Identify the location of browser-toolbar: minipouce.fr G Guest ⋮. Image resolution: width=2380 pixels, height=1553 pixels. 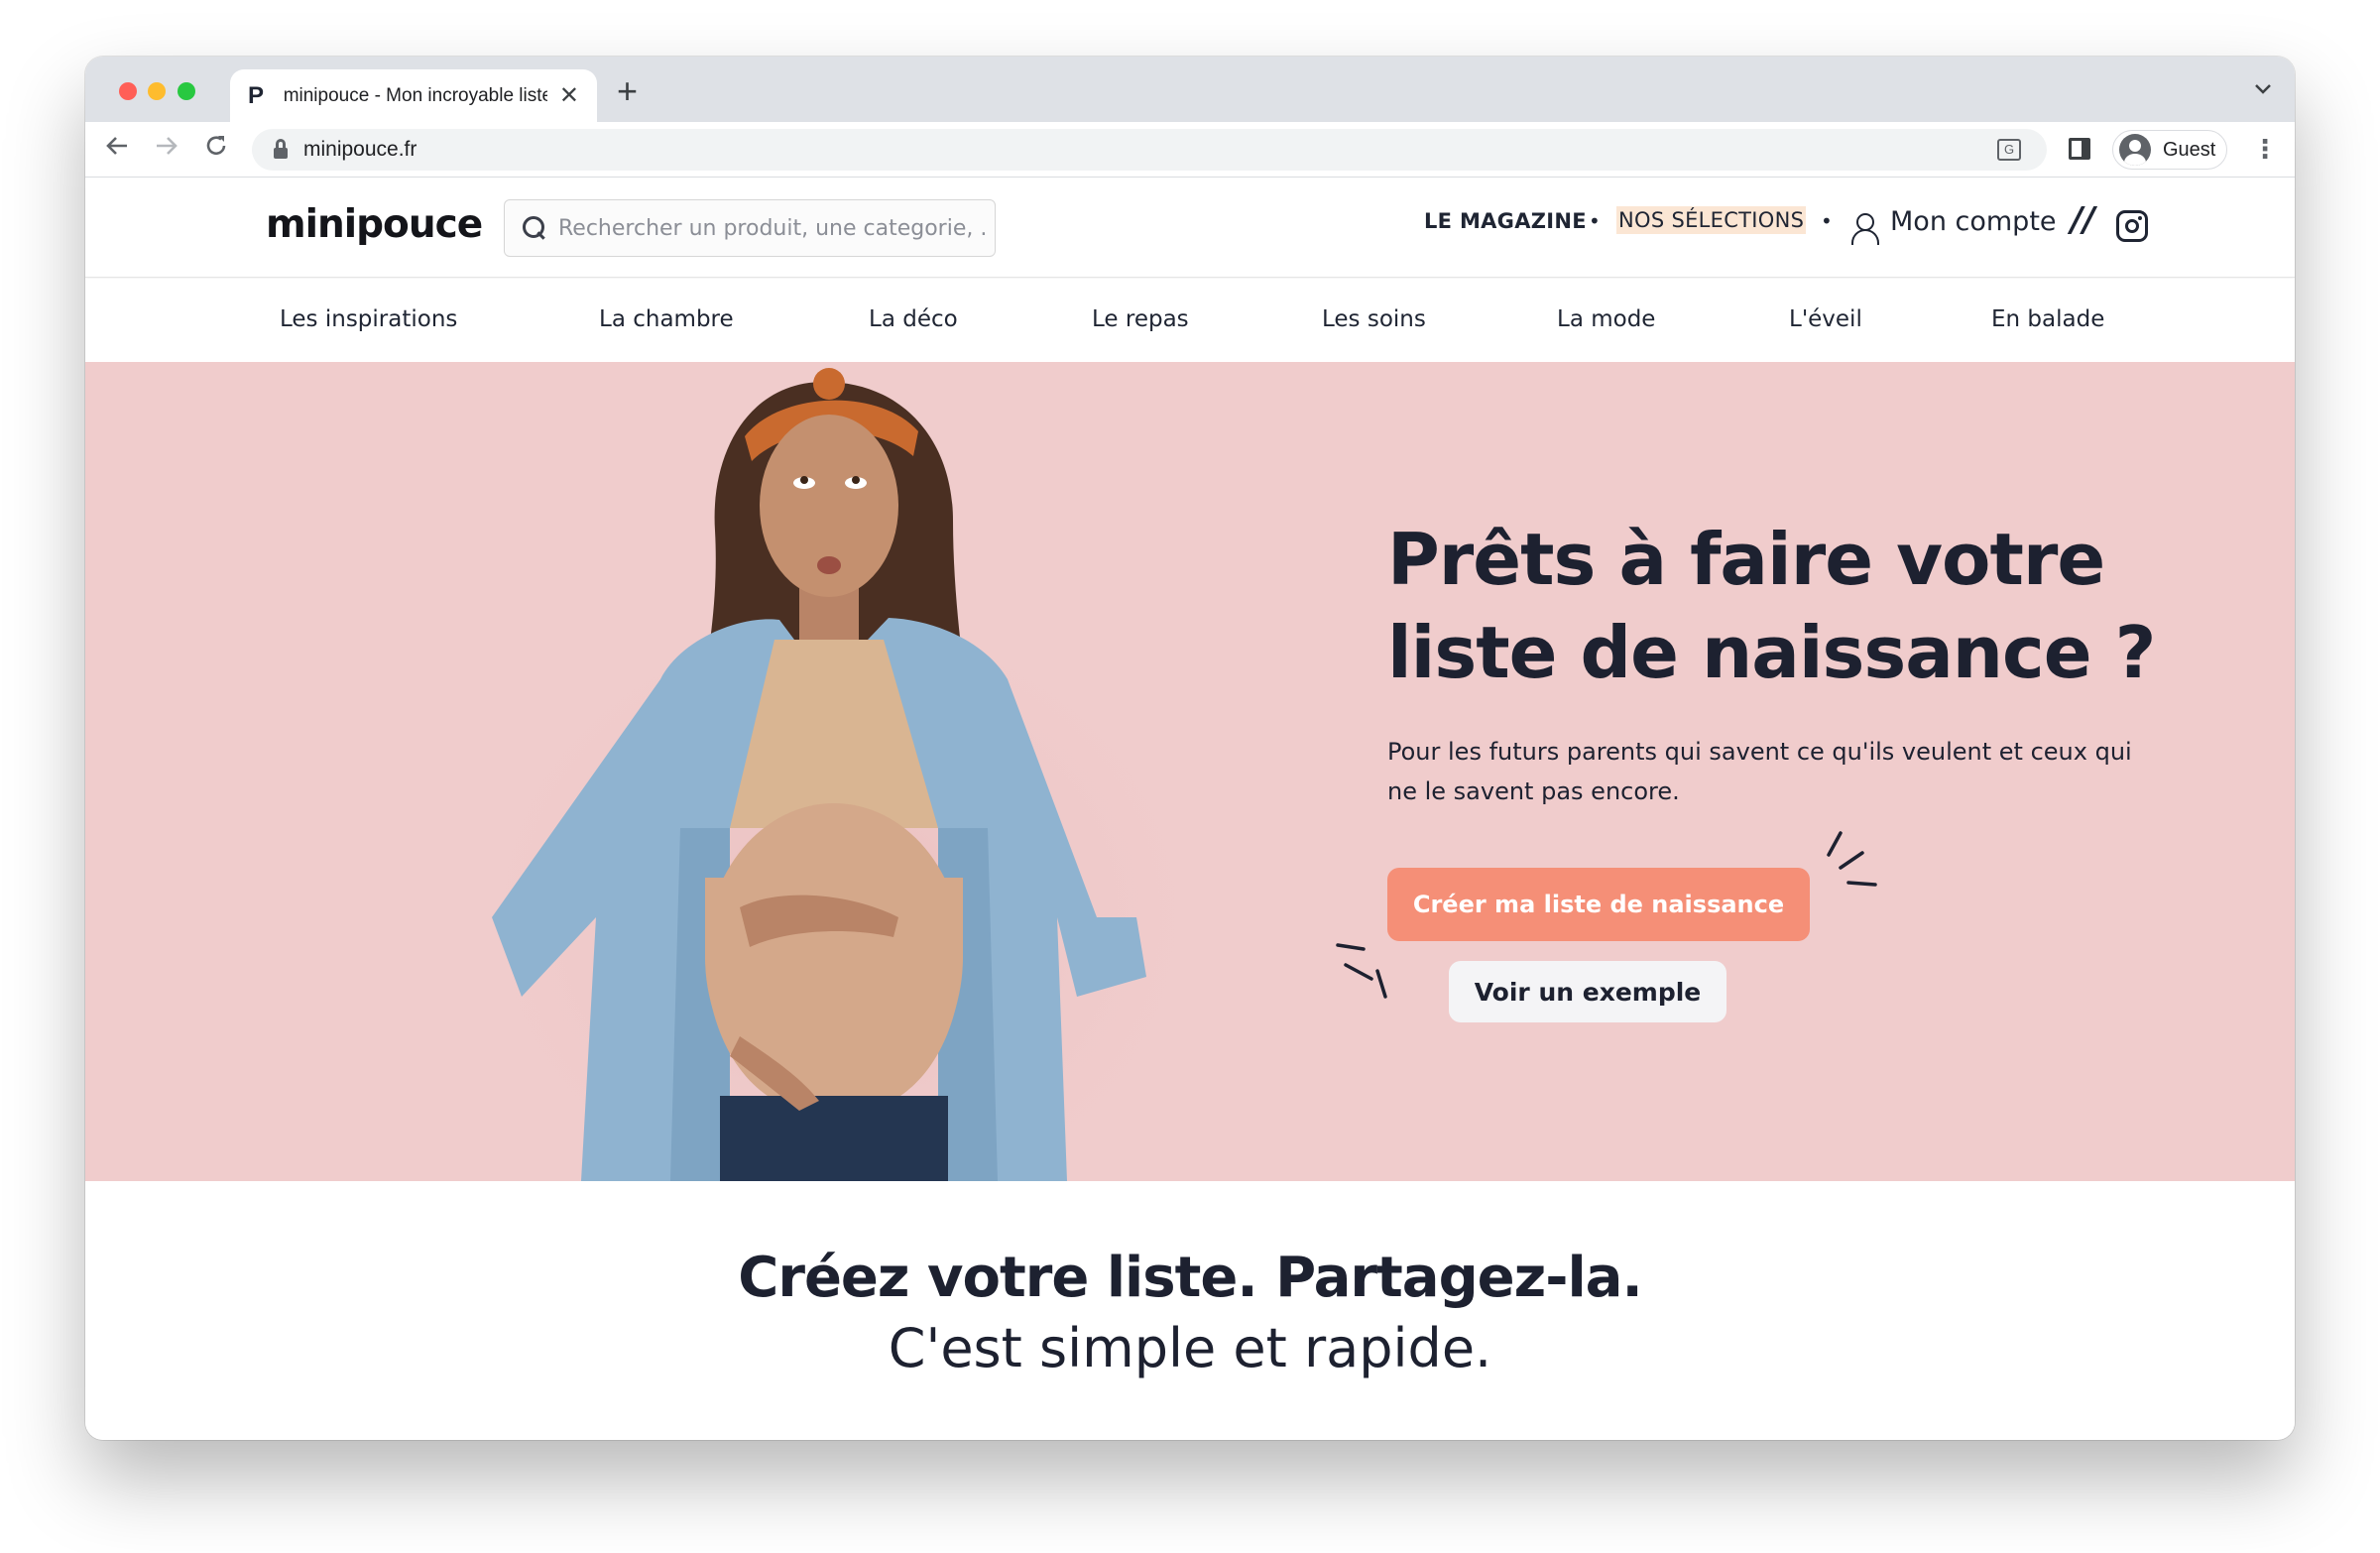
(1190, 150).